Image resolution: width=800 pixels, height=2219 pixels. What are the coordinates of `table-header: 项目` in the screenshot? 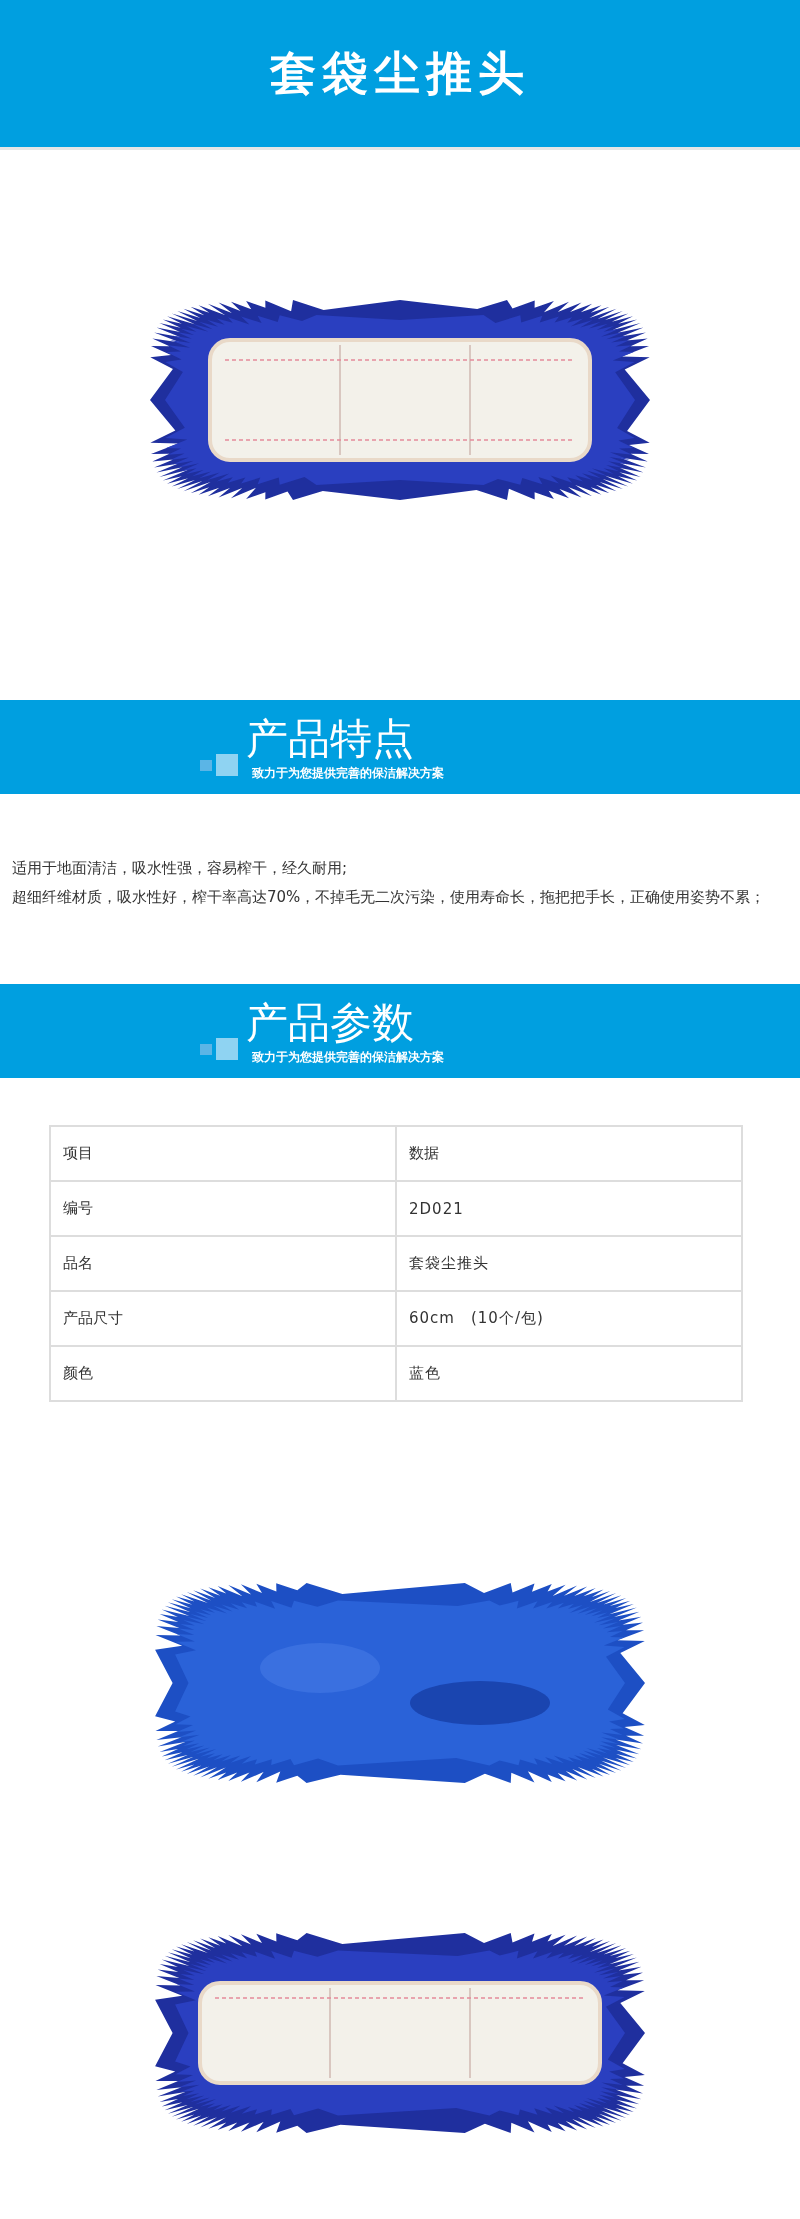 It's located at (223, 1153).